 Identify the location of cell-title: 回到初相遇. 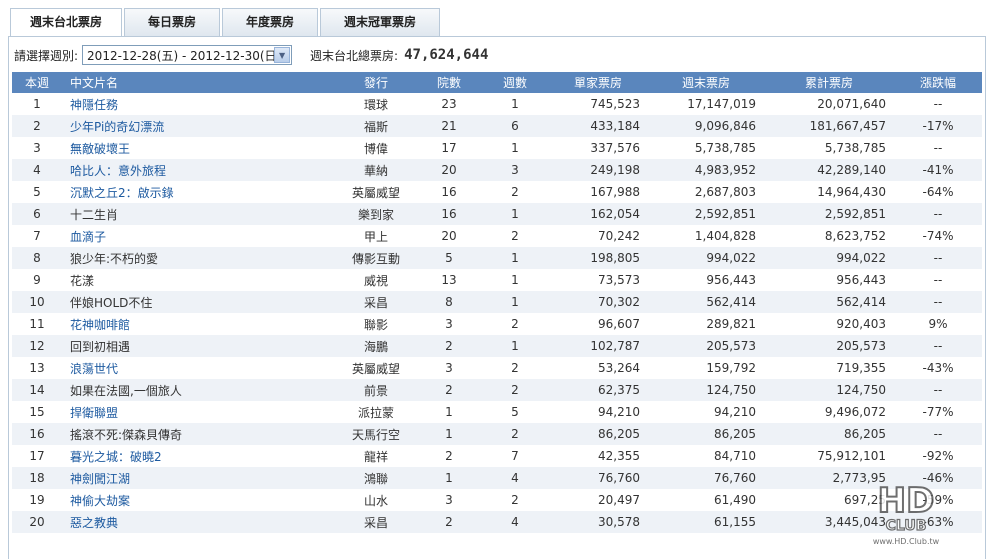
(199, 346).